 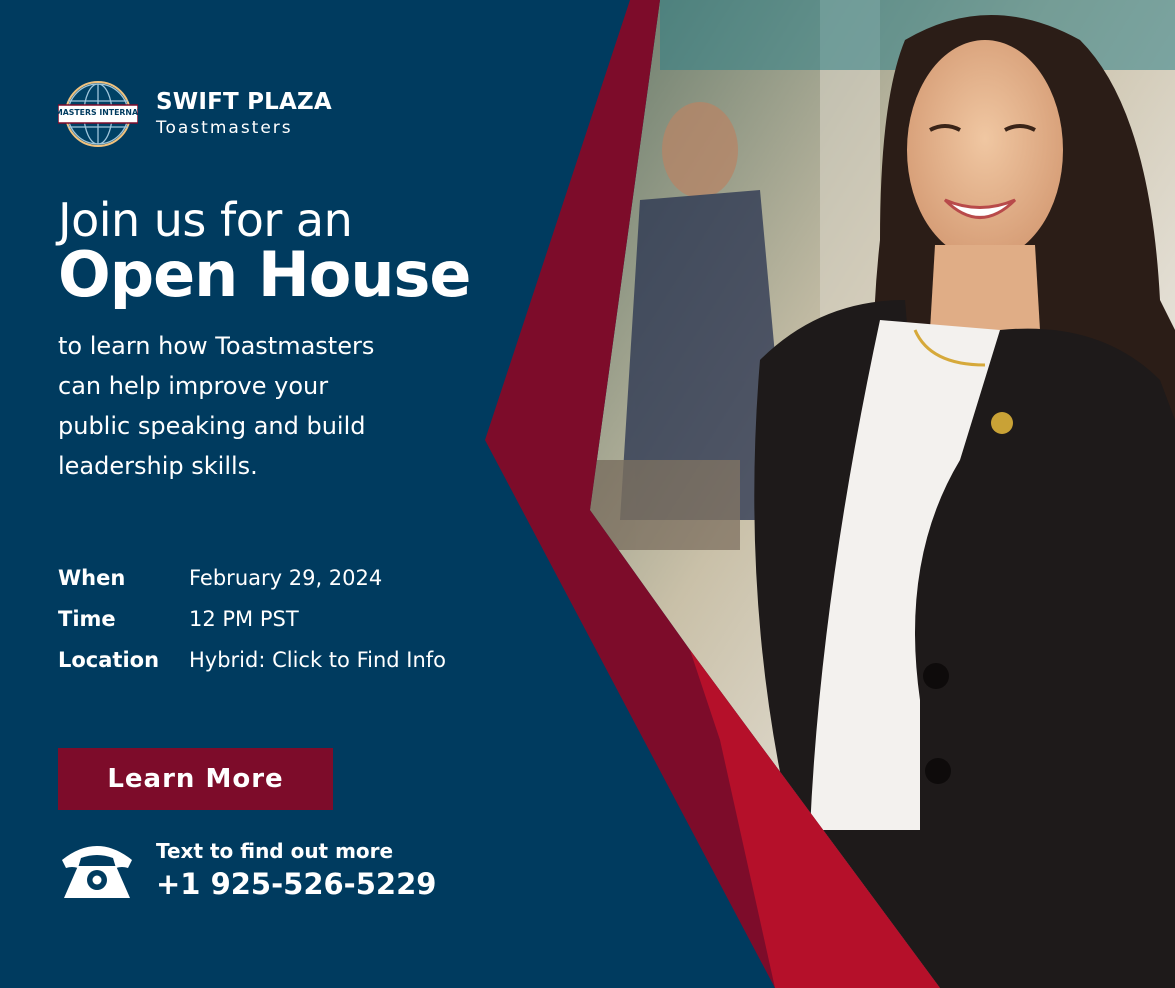 I want to click on detail-row-location: Location Hybrid: Click to Find Info, so click(x=252, y=659).